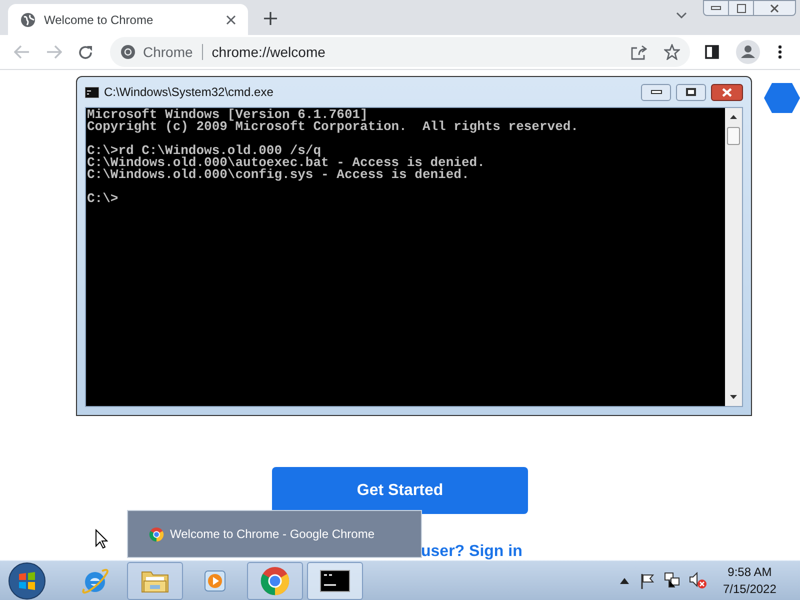 The image size is (800, 600). I want to click on sign-in-link: user? Sign in, so click(471, 552).